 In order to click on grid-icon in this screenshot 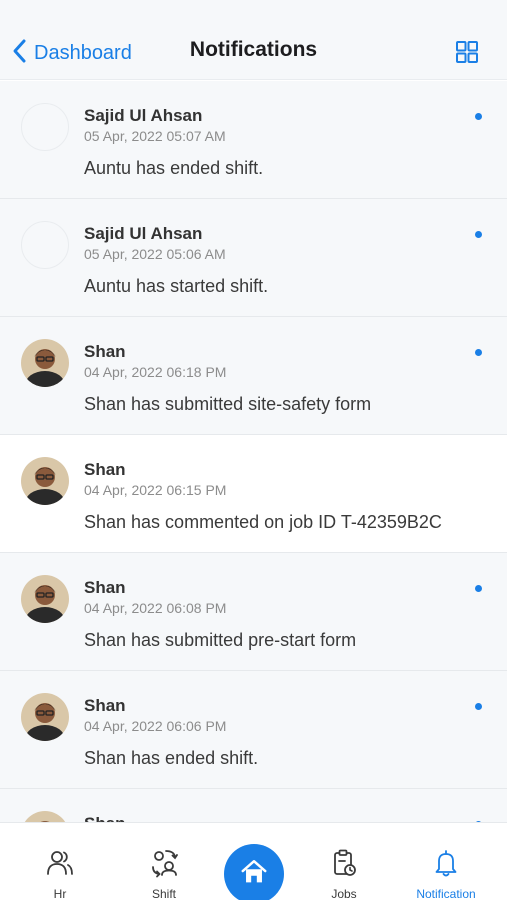, I will do `click(467, 54)`.